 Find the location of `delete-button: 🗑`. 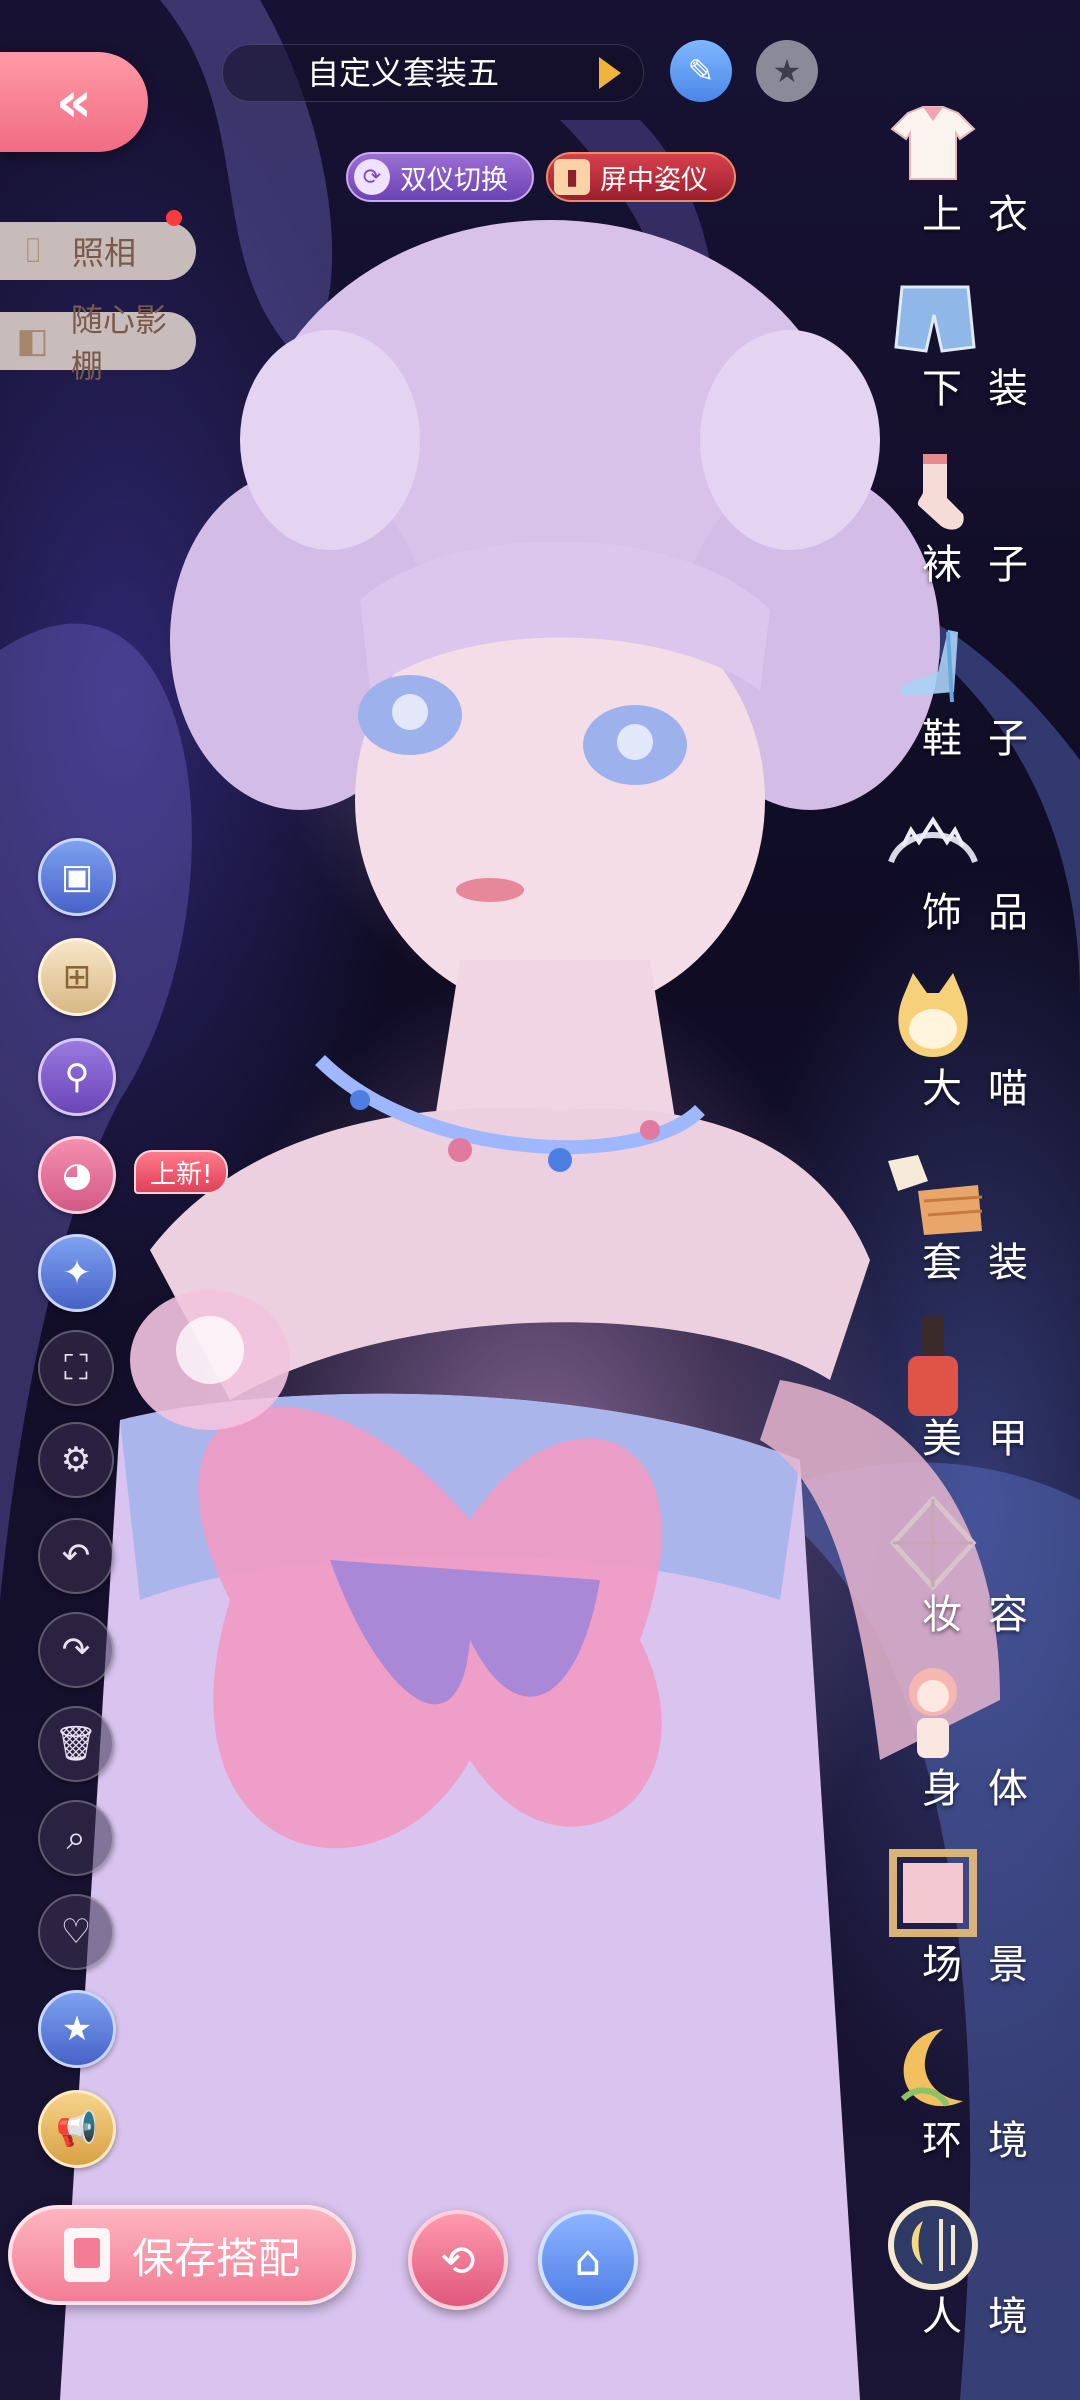

delete-button: 🗑 is located at coordinates (76, 1744).